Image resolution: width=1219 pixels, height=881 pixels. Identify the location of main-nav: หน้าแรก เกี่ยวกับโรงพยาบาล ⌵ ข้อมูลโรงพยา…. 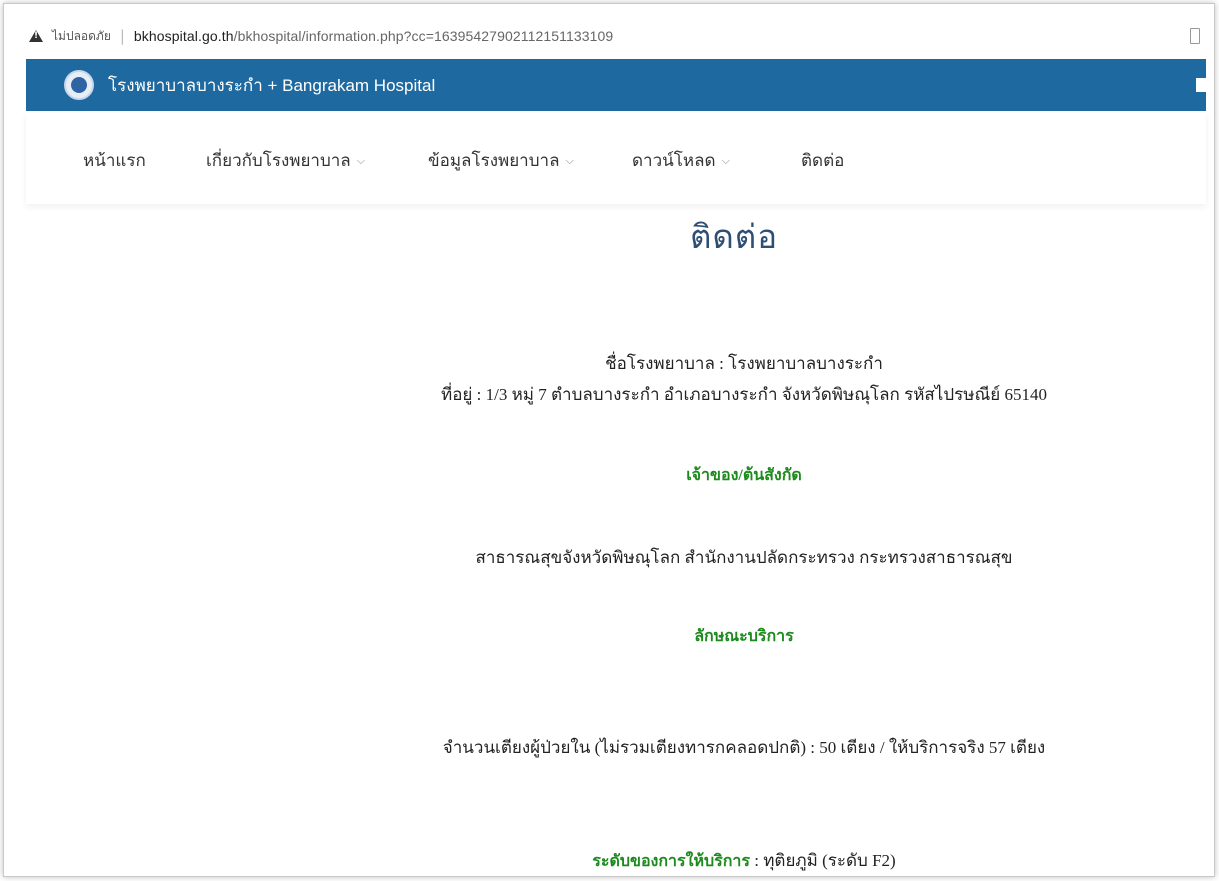
(616, 158).